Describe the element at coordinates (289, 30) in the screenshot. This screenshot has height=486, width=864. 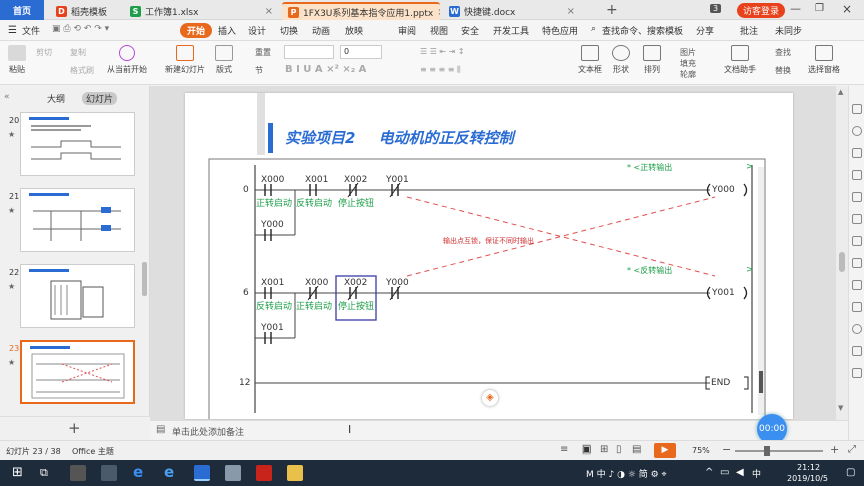
I see `tab-transition: 切换` at that location.